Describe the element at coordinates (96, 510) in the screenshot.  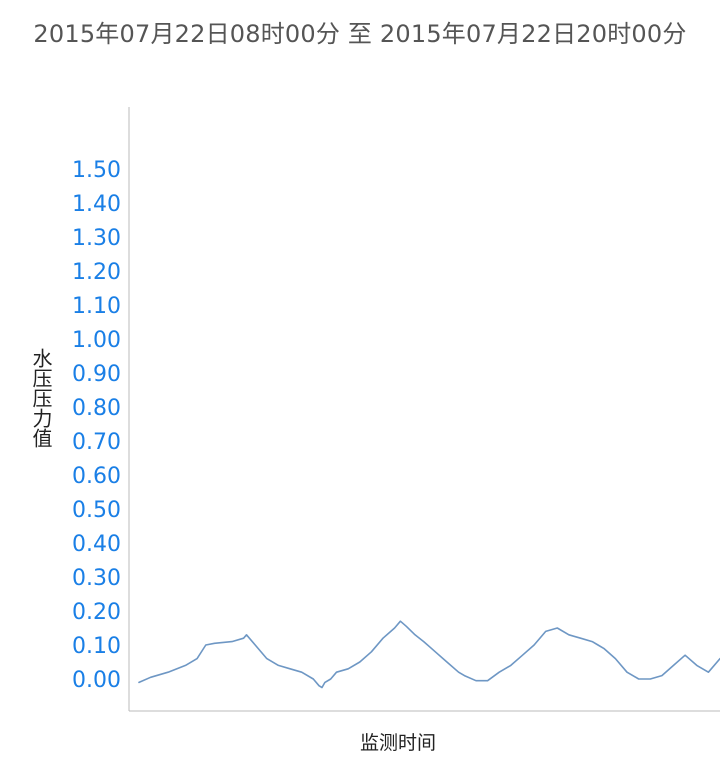
I see `y-tick-label: 0.50` at that location.